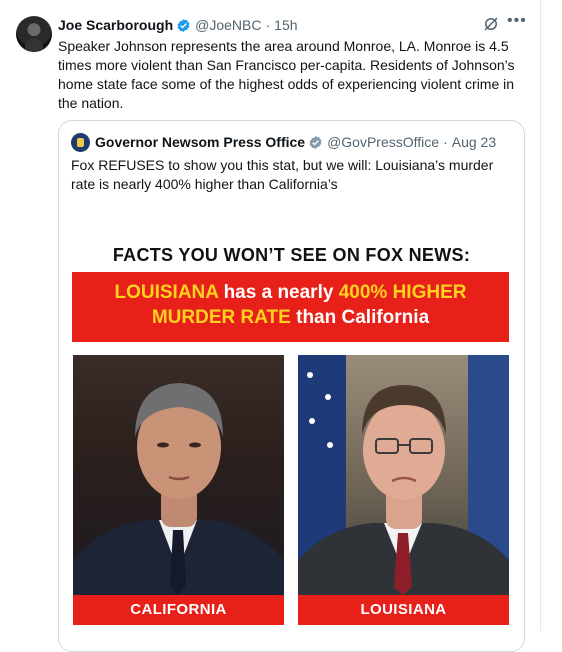 Image resolution: width=562 pixels, height=652 pixels. Describe the element at coordinates (178, 489) in the screenshot. I see `portrait-left-illustration` at that location.